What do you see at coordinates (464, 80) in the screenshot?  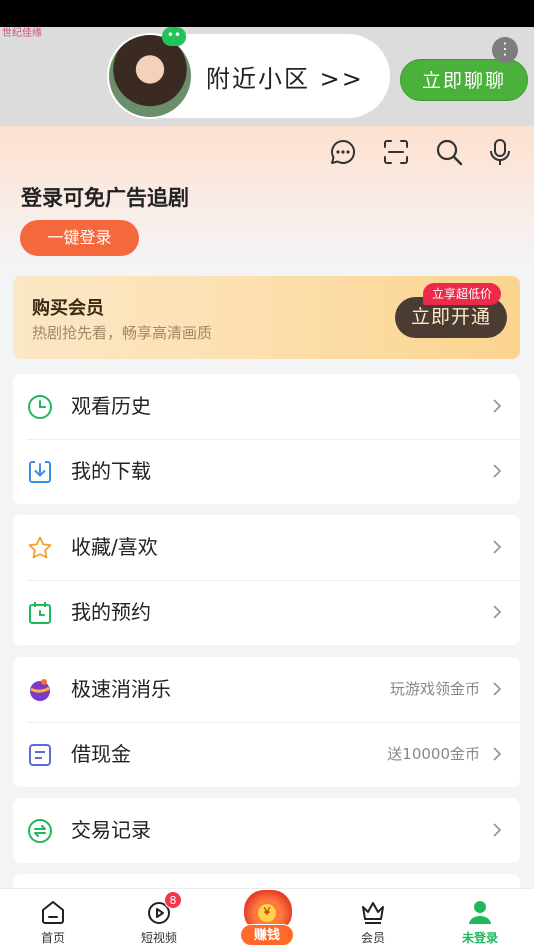 I see `ad-chat-button: 立即聊聊` at bounding box center [464, 80].